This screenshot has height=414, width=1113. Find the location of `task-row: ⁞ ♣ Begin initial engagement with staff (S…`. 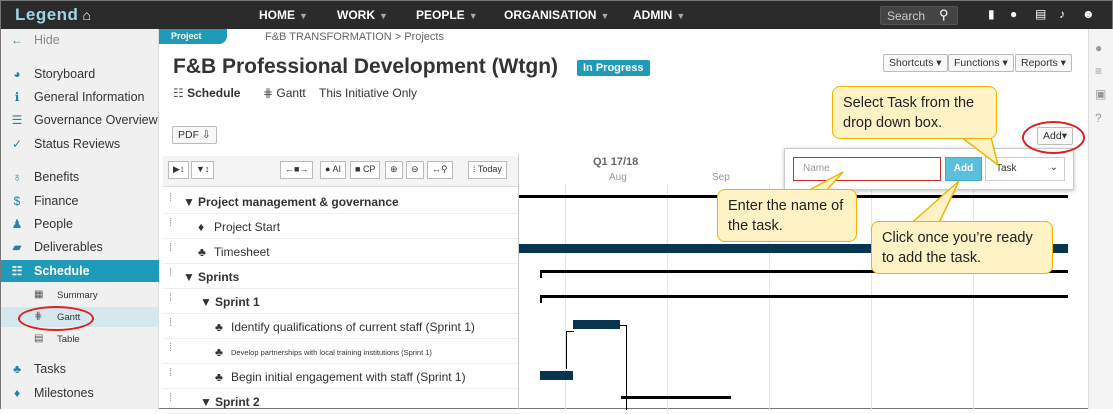

task-row: ⁞ ♣ Begin initial engagement with staff (S… is located at coordinates (340, 376).